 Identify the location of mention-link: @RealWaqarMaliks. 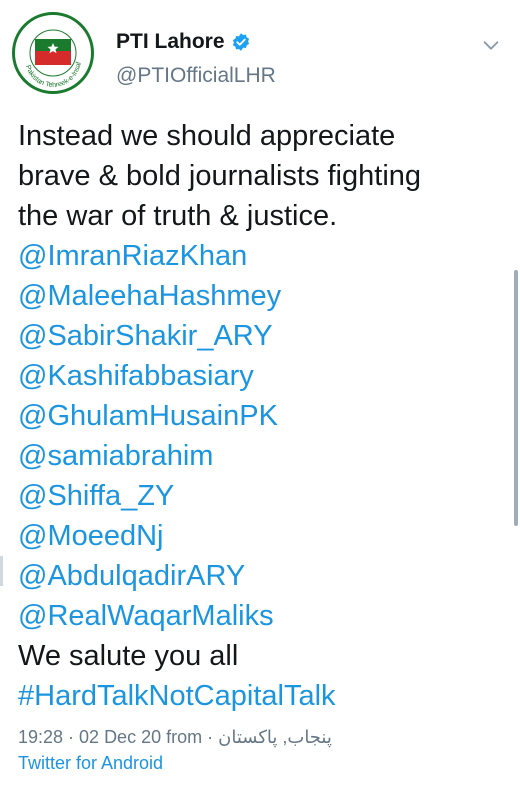
(261, 616).